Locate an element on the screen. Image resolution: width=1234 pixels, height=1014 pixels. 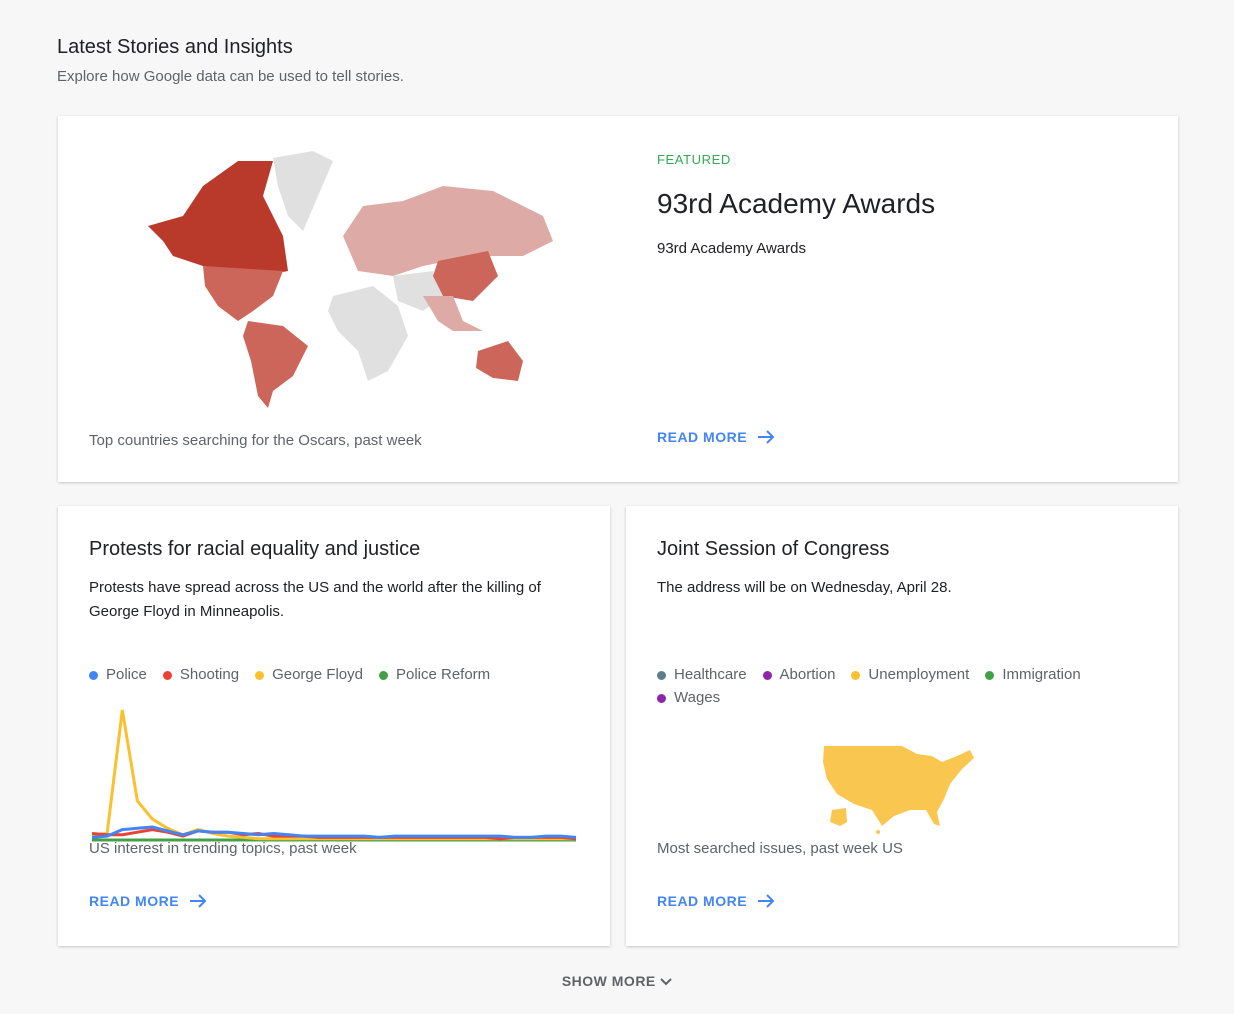
legend-item: Unemployment is located at coordinates (910, 674).